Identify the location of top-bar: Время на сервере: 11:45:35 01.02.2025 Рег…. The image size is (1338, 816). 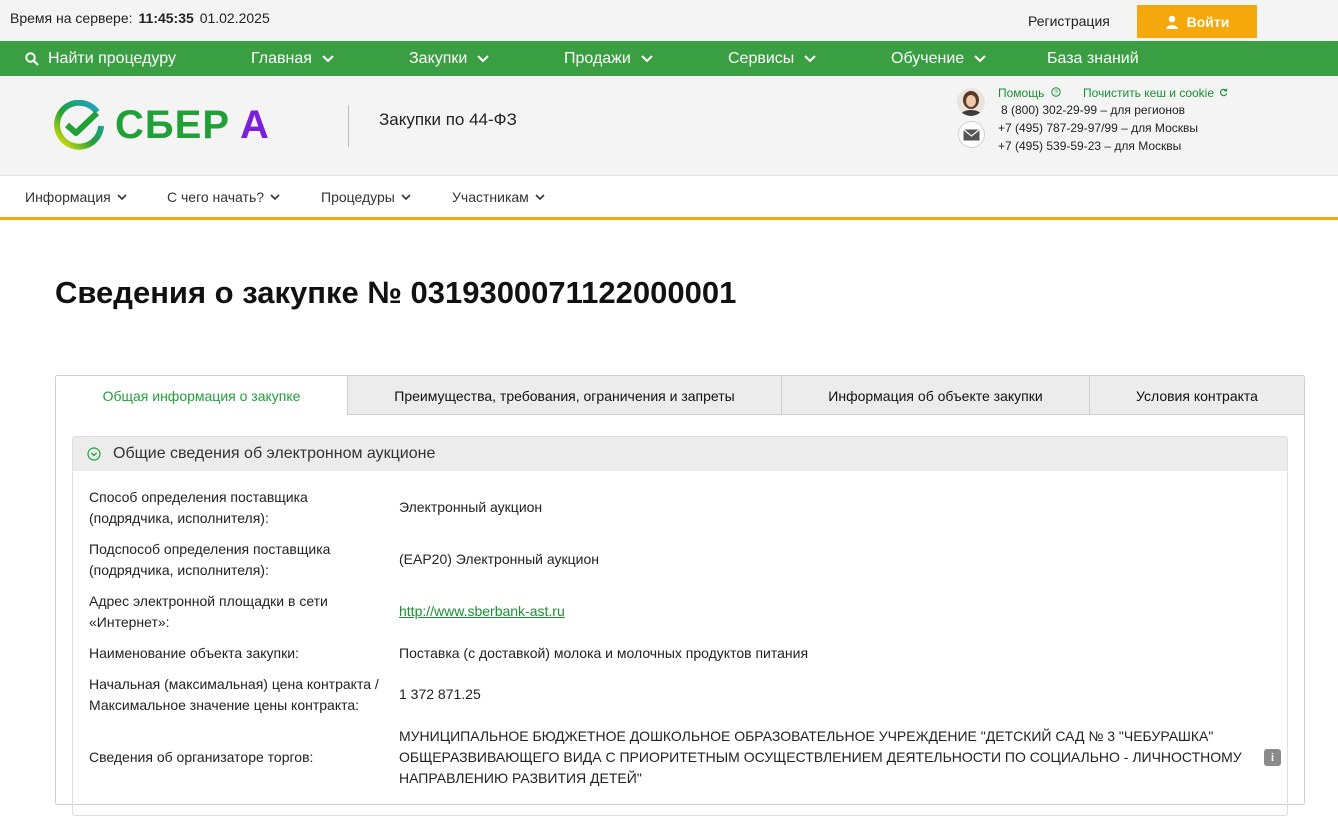
(669, 20).